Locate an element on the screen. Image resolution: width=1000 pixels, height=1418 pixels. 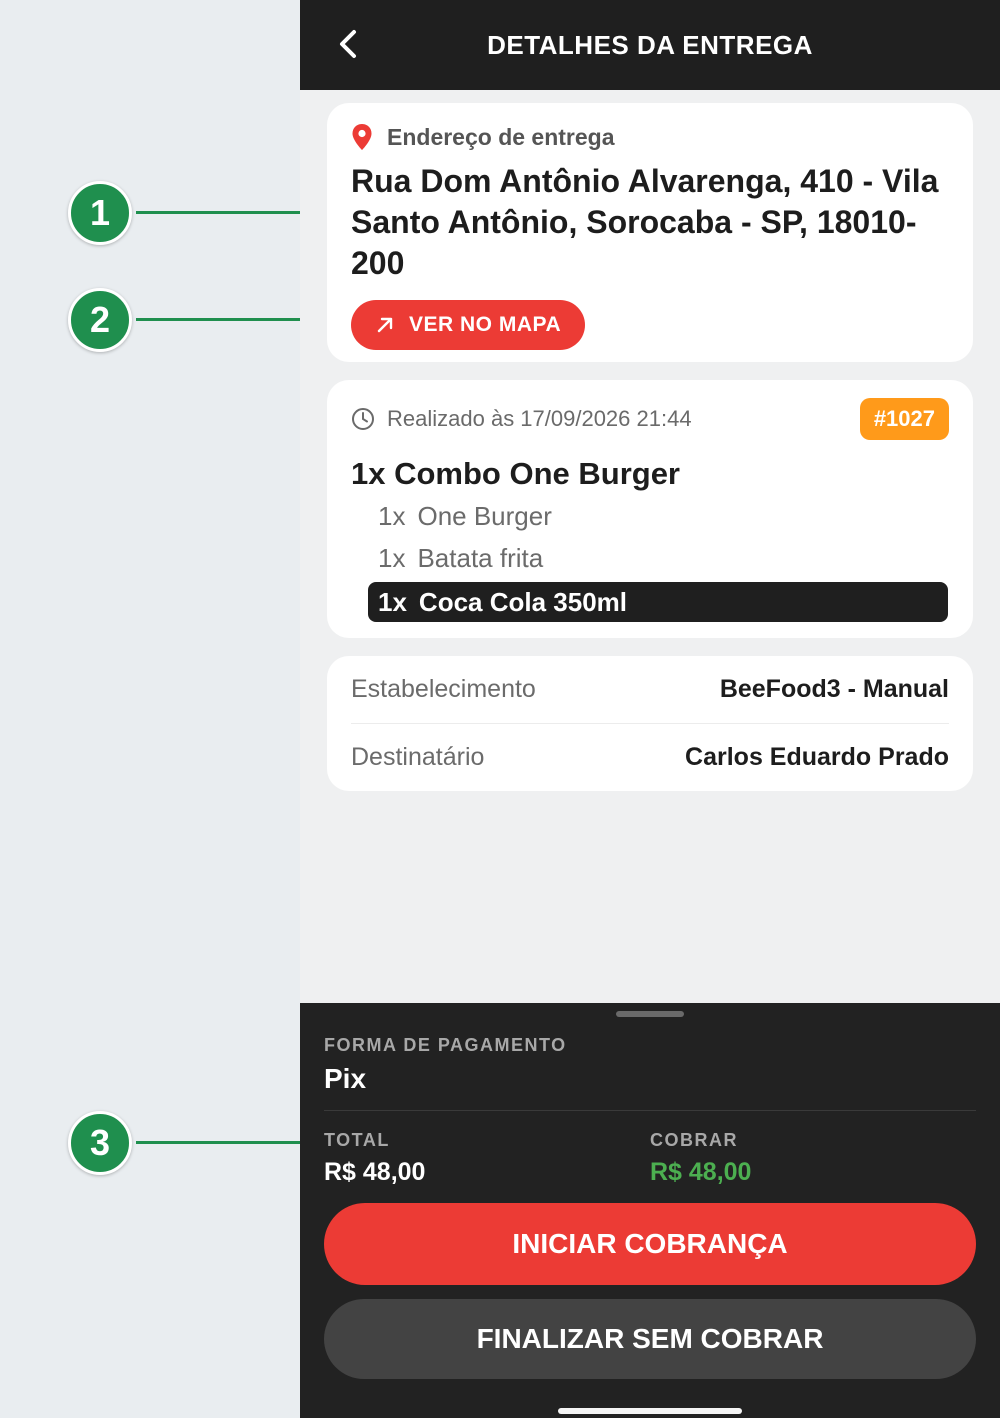
back-button is located at coordinates (350, 44).